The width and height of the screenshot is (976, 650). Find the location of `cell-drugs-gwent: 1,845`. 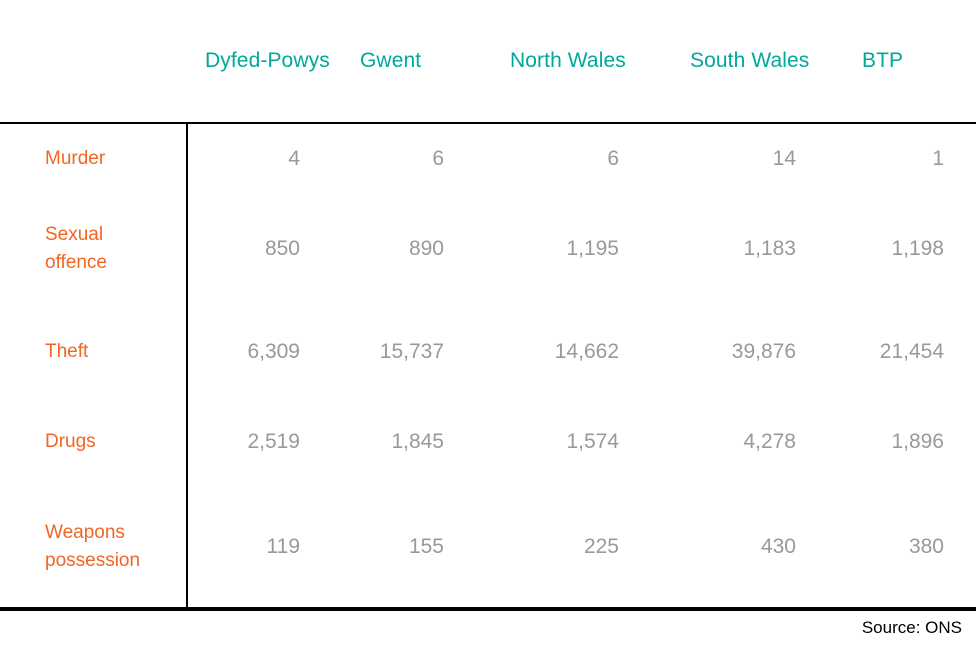

cell-drugs-gwent: 1,845 is located at coordinates (417, 441).